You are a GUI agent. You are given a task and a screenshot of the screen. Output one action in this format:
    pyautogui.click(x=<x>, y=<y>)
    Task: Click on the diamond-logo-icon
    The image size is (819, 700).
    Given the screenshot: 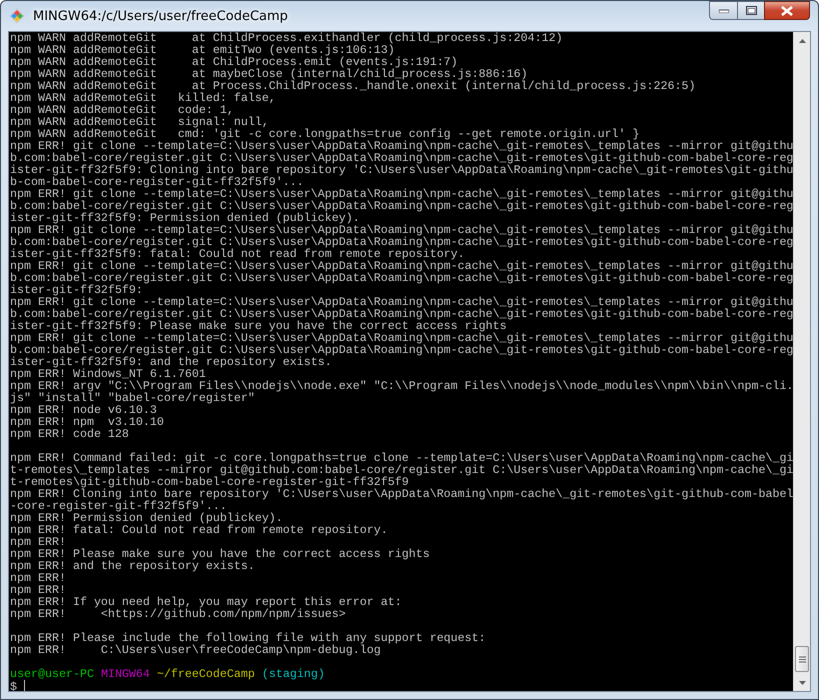 What is the action you would take?
    pyautogui.click(x=17, y=16)
    